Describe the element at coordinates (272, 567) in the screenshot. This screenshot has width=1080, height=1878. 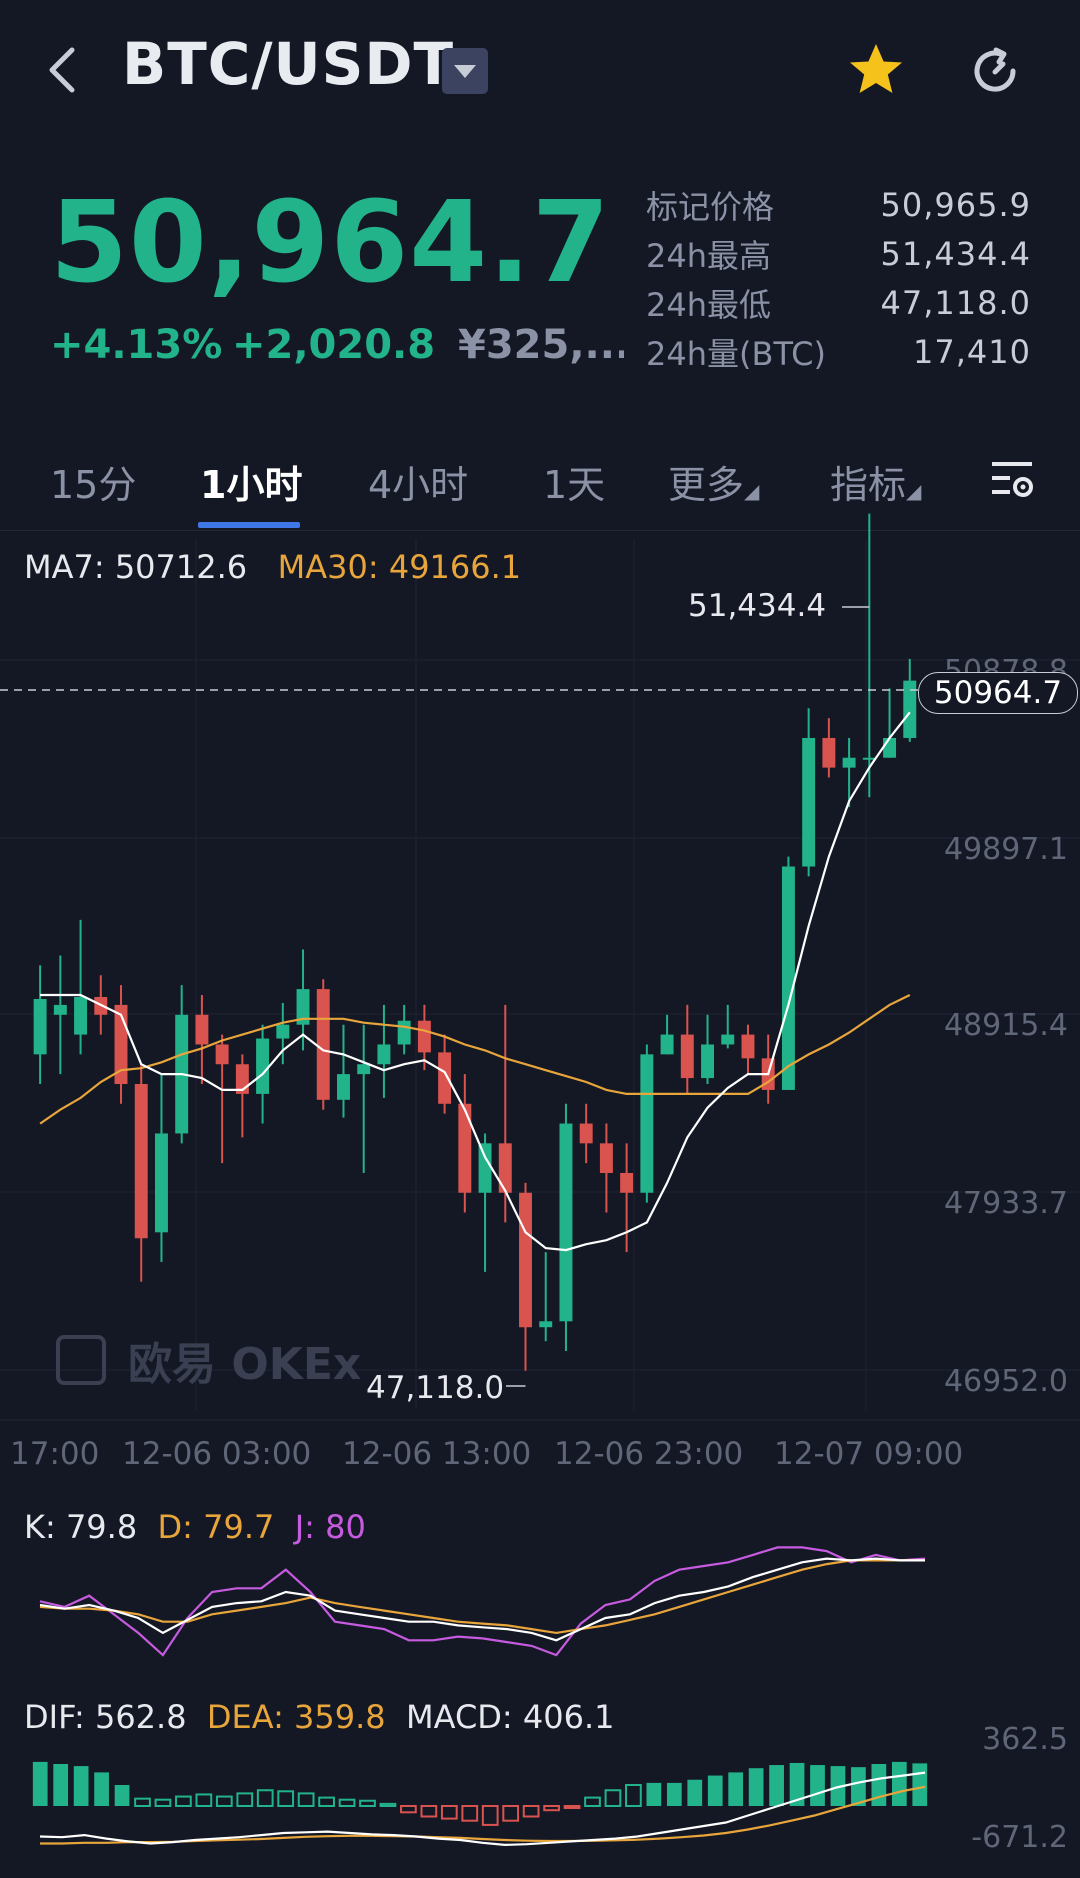
I see `ma-legend: MA7: 50712.6 MA30: 49166.1` at that location.